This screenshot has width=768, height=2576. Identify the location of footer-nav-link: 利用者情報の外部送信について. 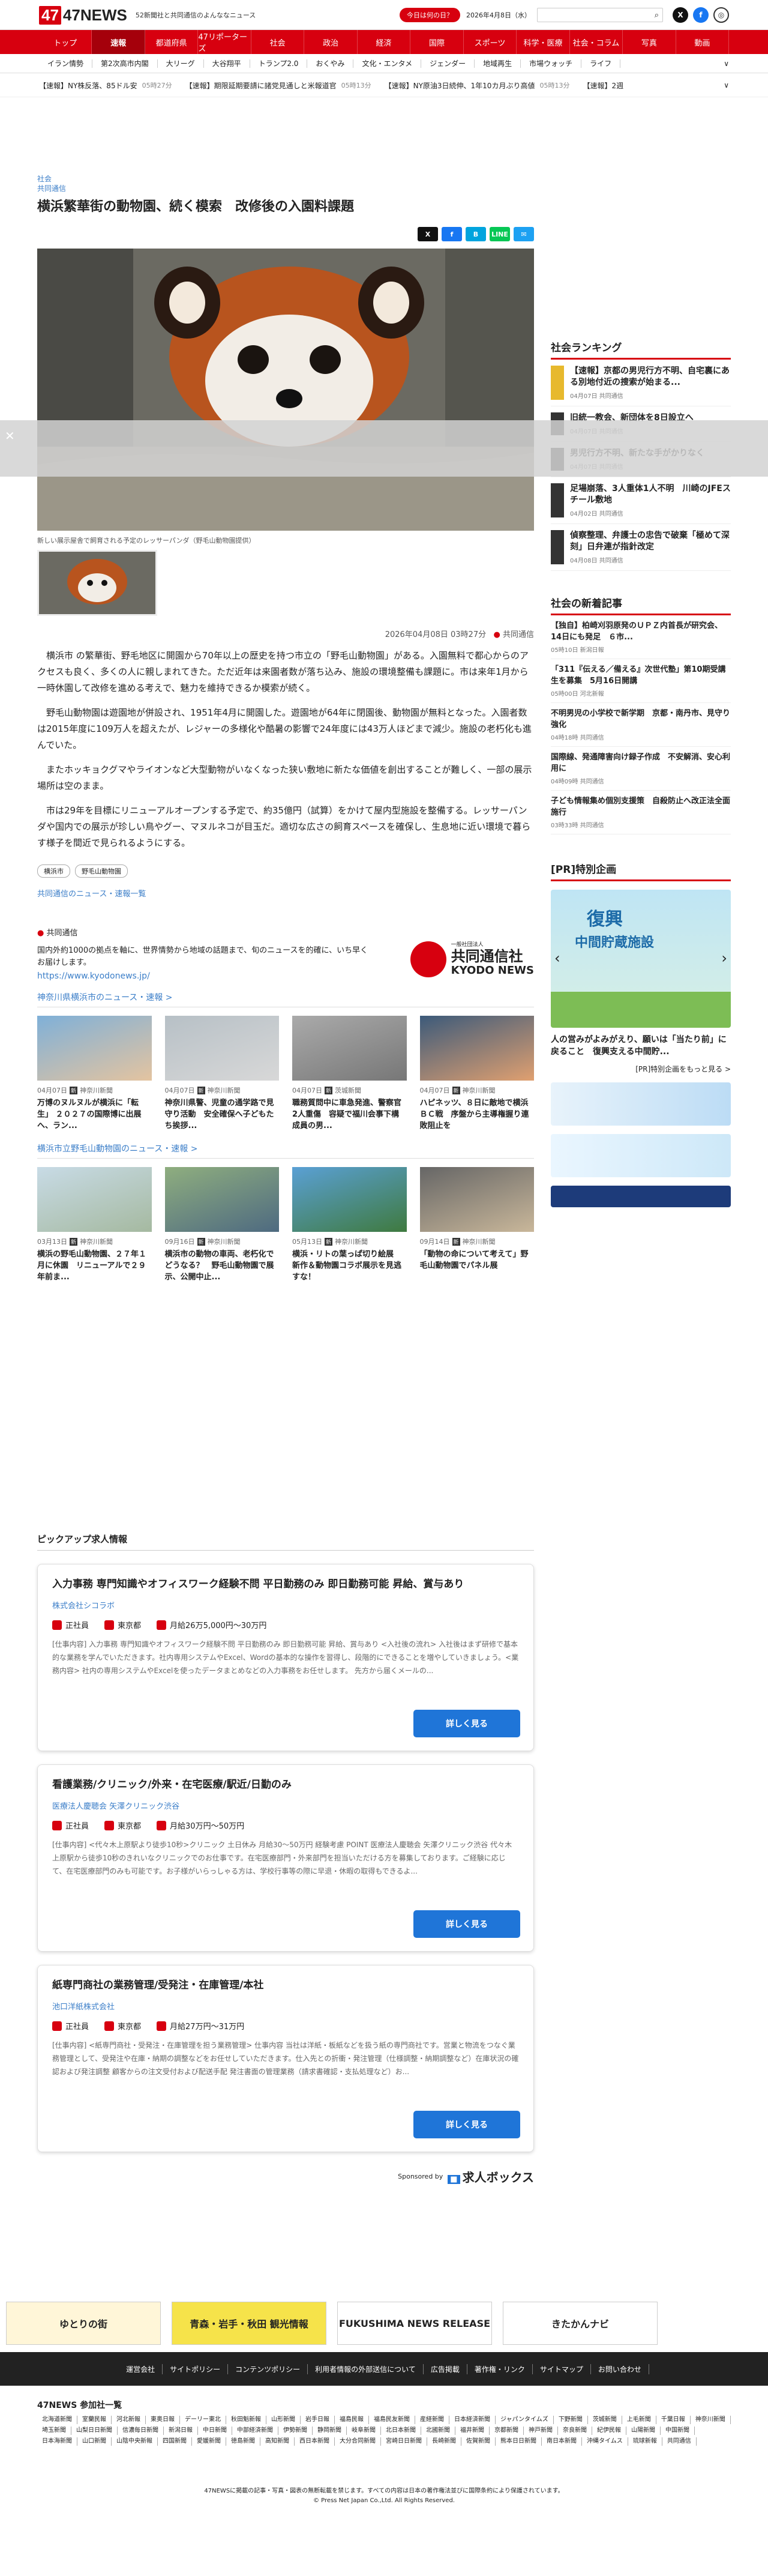
(366, 2368).